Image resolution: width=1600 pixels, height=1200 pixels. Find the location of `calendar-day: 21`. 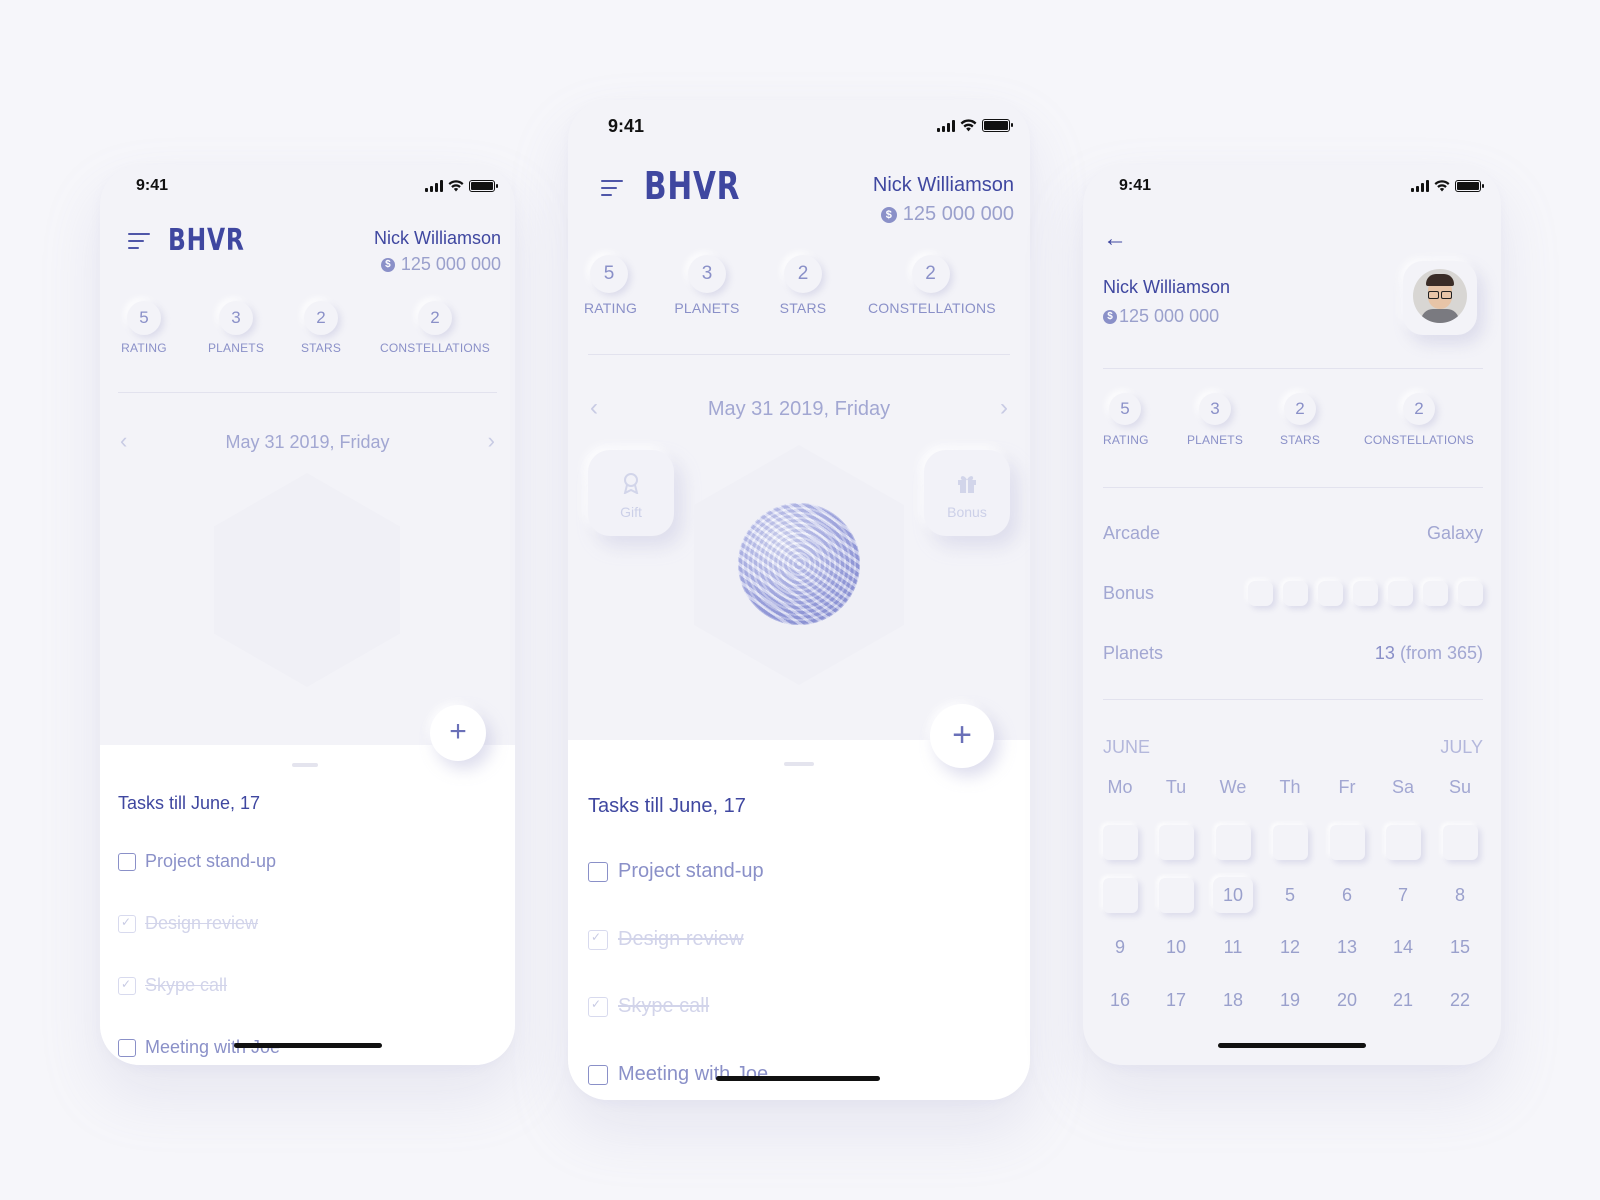

calendar-day: 21 is located at coordinates (1403, 1000).